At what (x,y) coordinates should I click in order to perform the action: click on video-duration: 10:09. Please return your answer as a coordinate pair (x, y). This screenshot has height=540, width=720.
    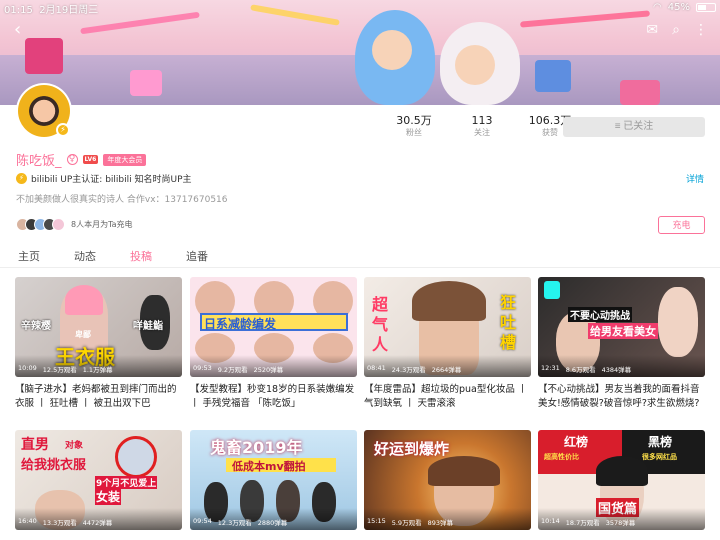
    Looking at the image, I should click on (27, 368).